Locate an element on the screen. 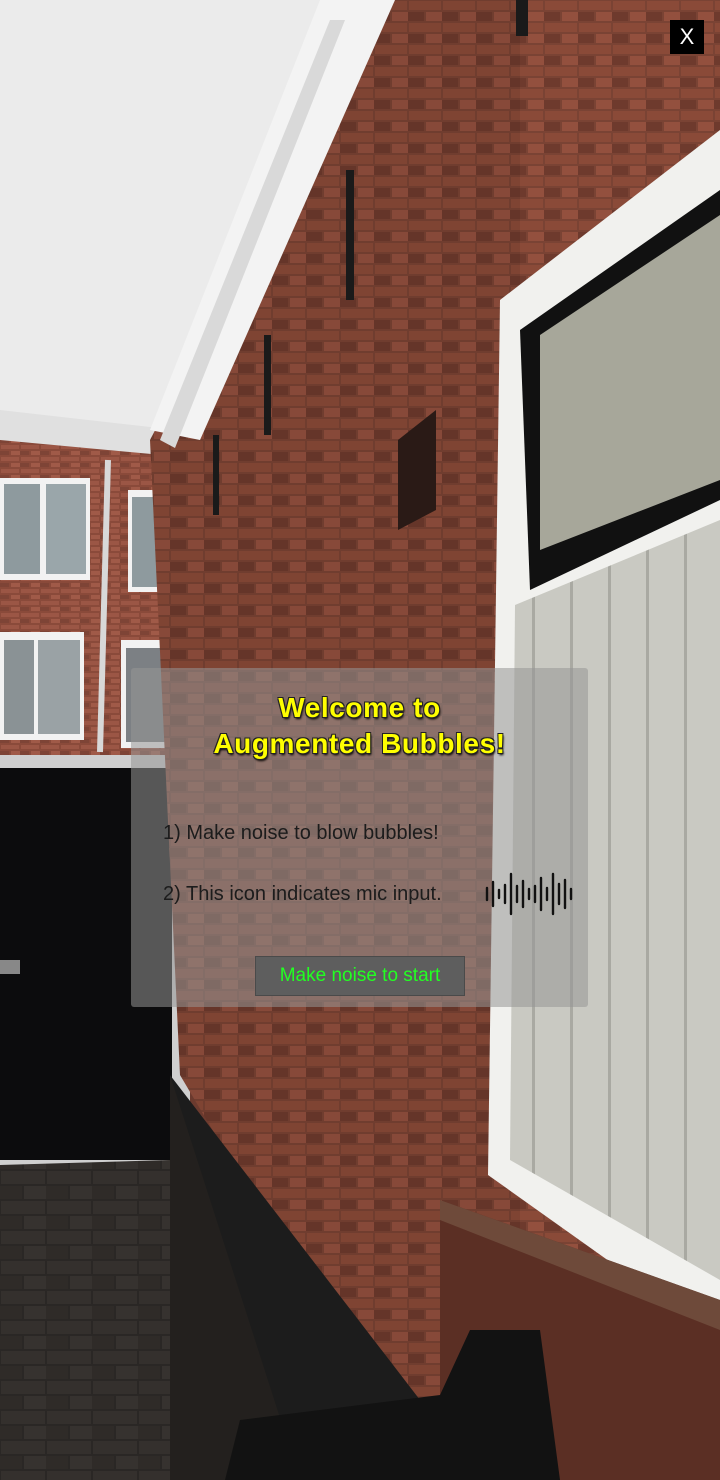 The image size is (720, 1480). sound-wave-icon is located at coordinates (531, 894).